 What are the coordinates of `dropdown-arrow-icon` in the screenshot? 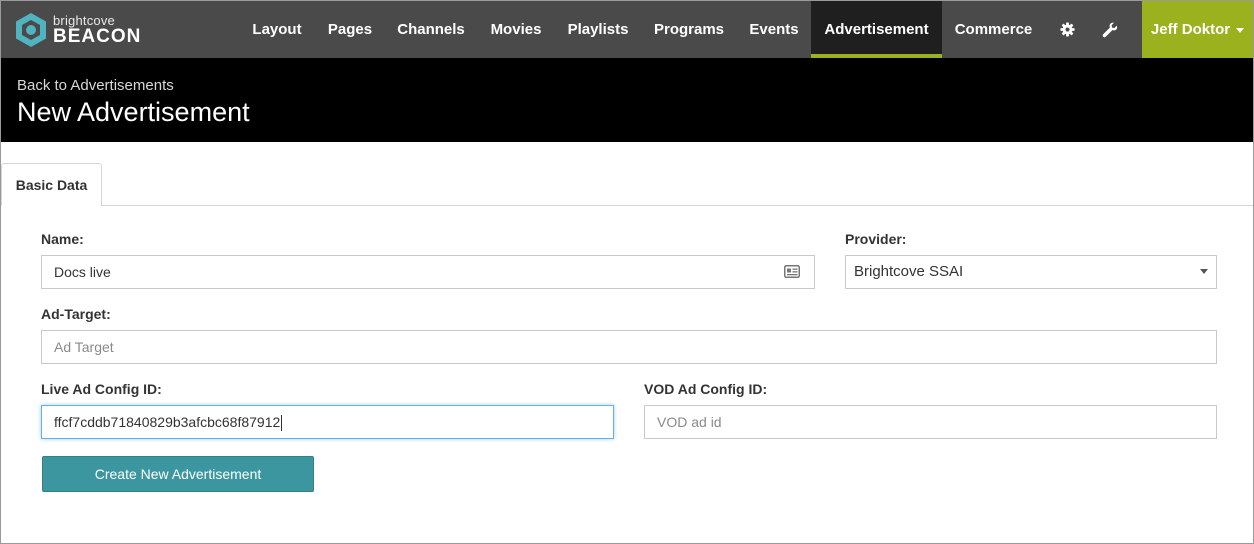 It's located at (1204, 271).